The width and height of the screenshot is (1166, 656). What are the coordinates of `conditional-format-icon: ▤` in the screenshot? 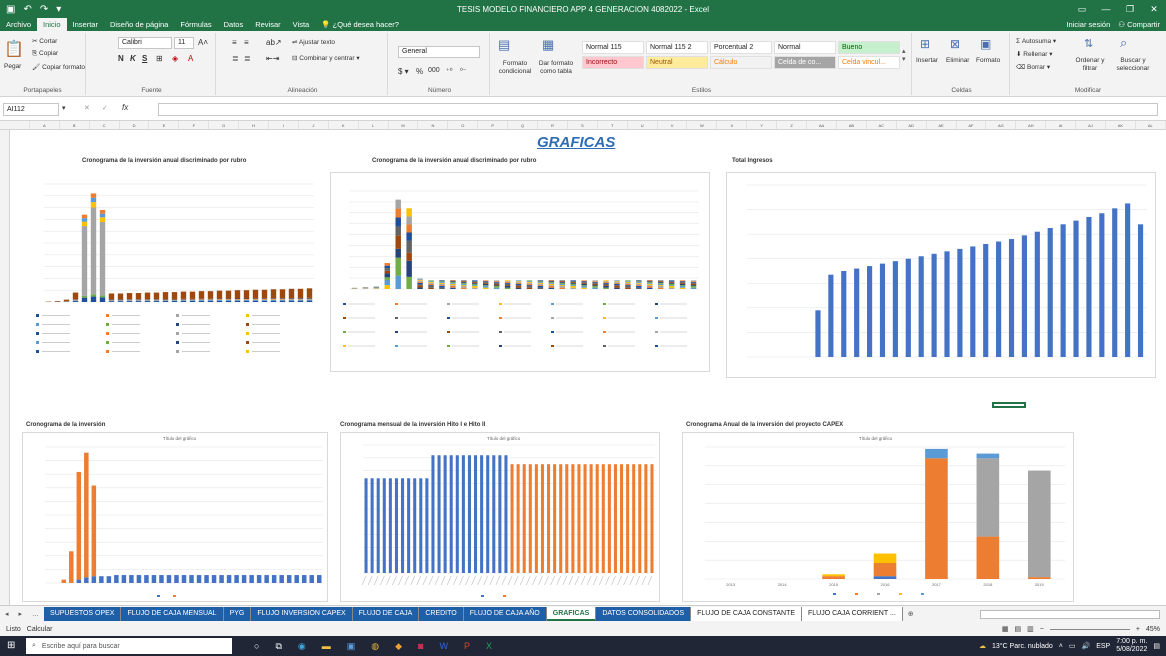 It's located at (504, 45).